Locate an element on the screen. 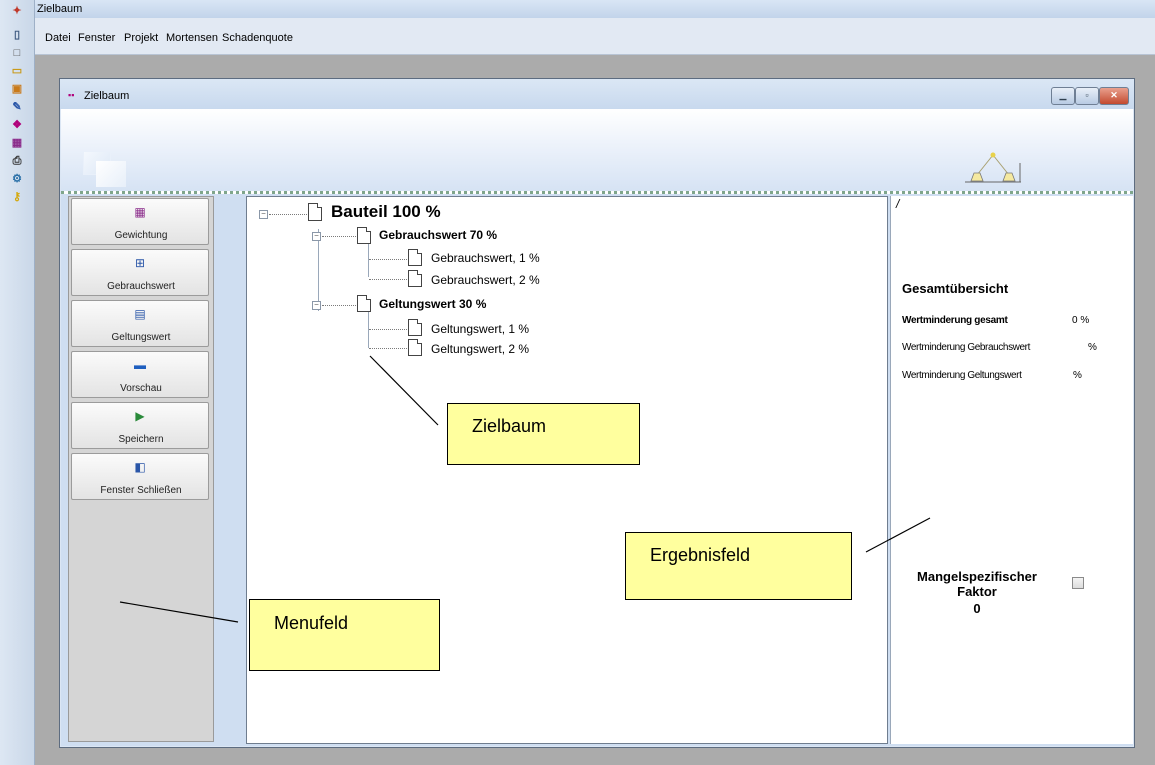  annotation-menufeld-label: Menufeld is located at coordinates (311, 623).